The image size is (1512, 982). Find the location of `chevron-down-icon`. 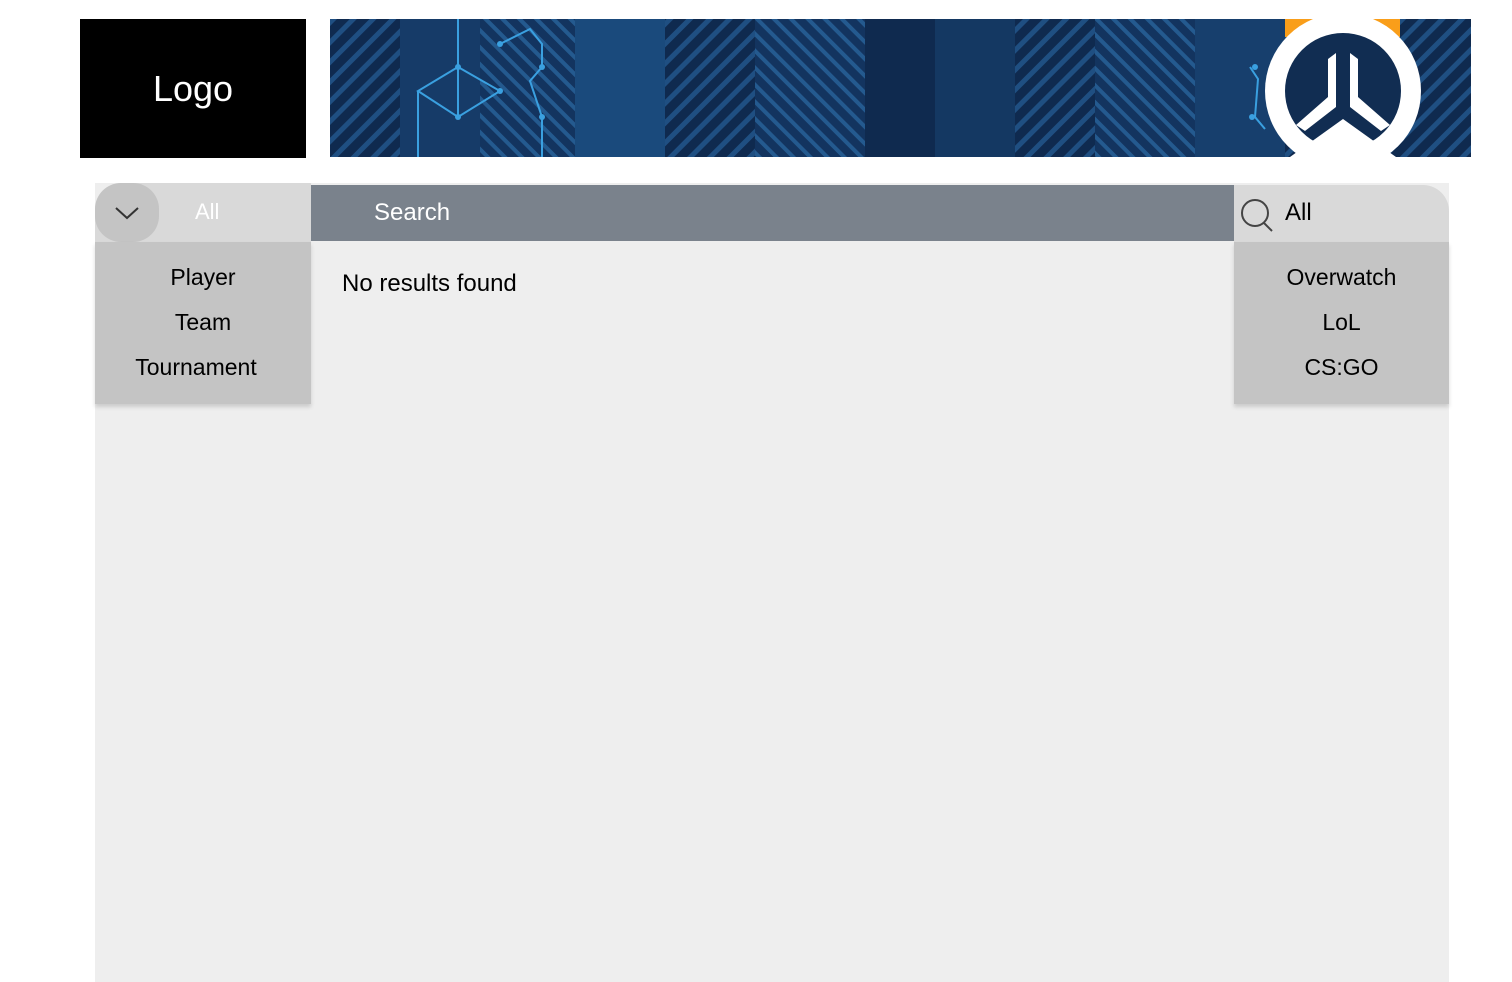

chevron-down-icon is located at coordinates (127, 212).